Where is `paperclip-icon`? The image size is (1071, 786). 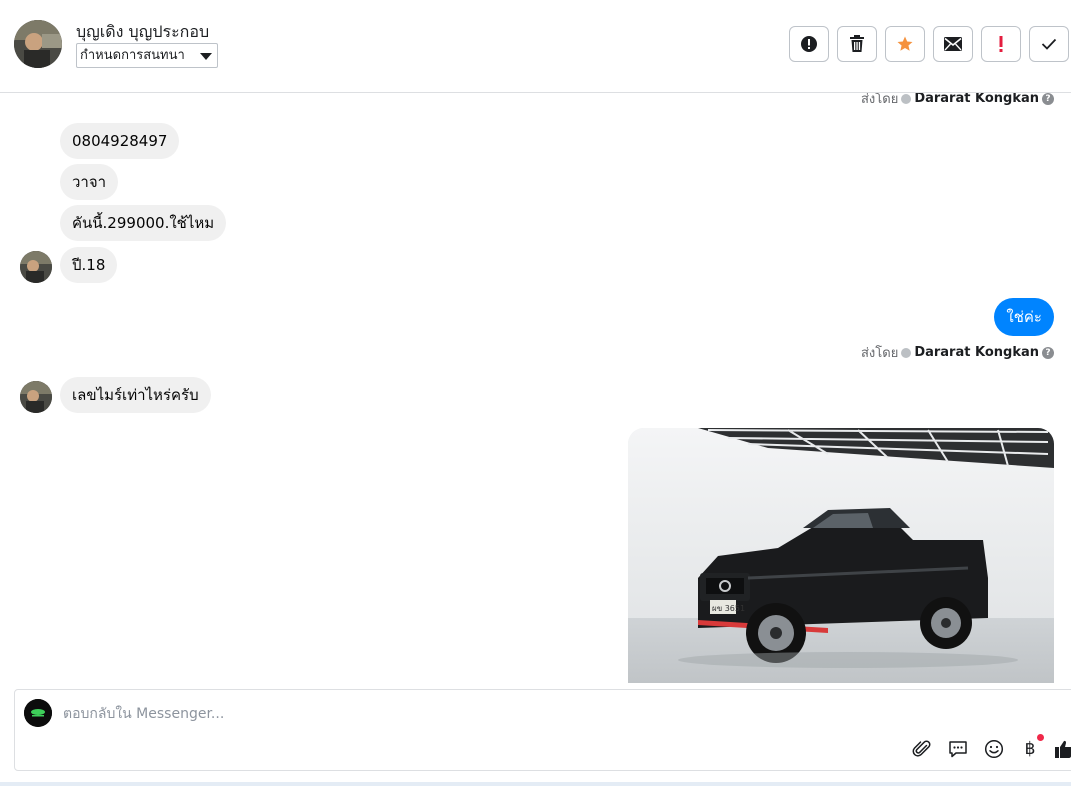 paperclip-icon is located at coordinates (921, 748).